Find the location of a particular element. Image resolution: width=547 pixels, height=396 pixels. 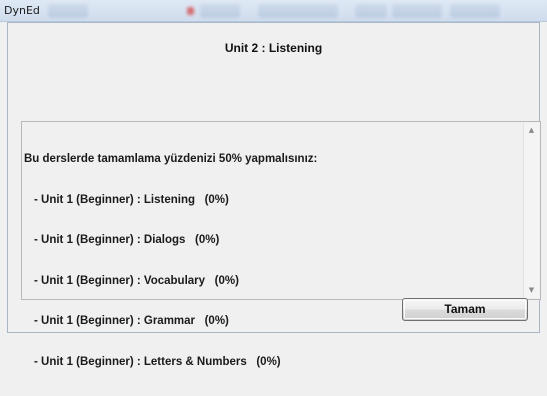

title-bar: DynEd is located at coordinates (273, 11).